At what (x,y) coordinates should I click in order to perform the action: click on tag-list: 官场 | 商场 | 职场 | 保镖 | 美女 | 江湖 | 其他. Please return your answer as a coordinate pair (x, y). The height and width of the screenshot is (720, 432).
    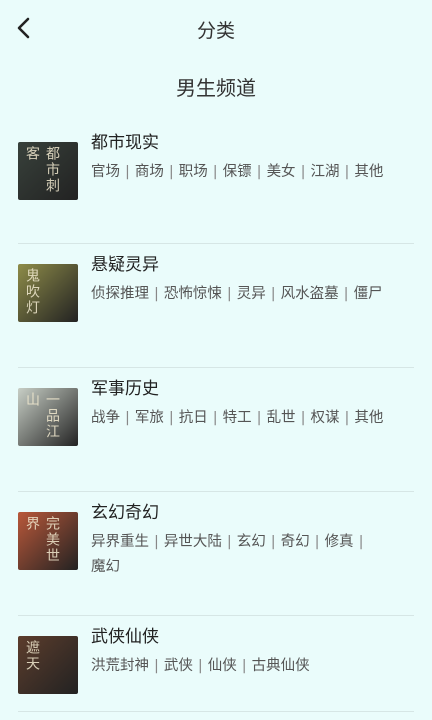
    Looking at the image, I should click on (243, 172).